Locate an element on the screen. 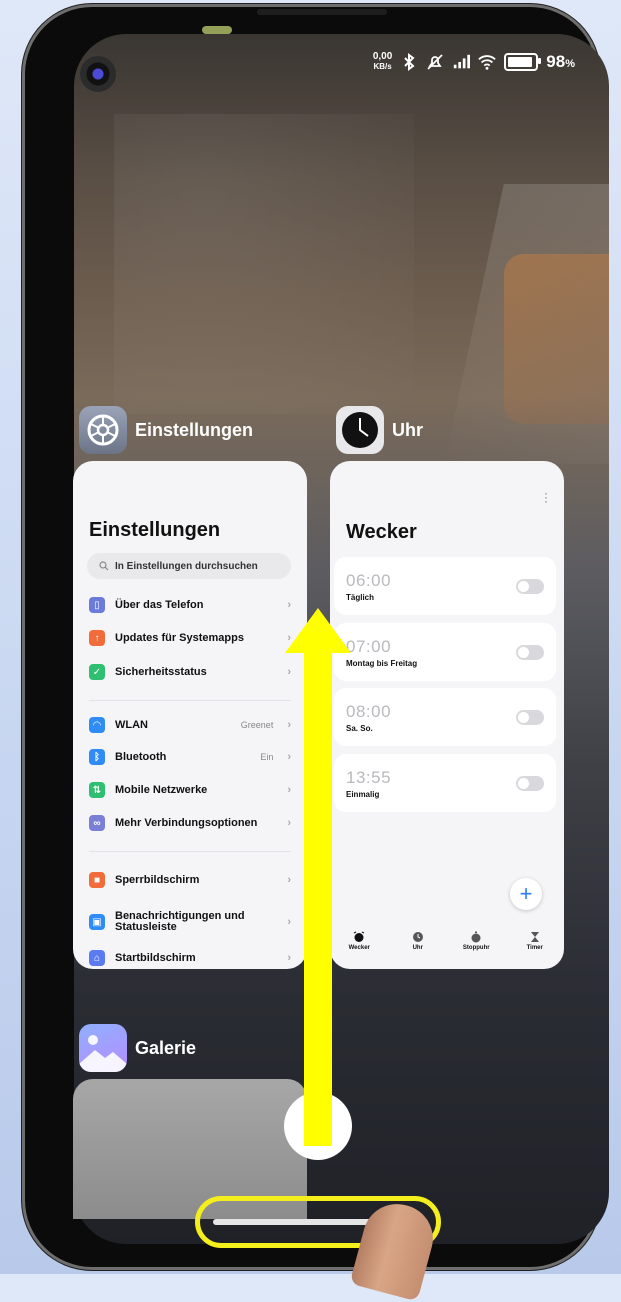 The height and width of the screenshot is (1302, 621). recent-app-label-settings: Einstellungen is located at coordinates (166, 430).